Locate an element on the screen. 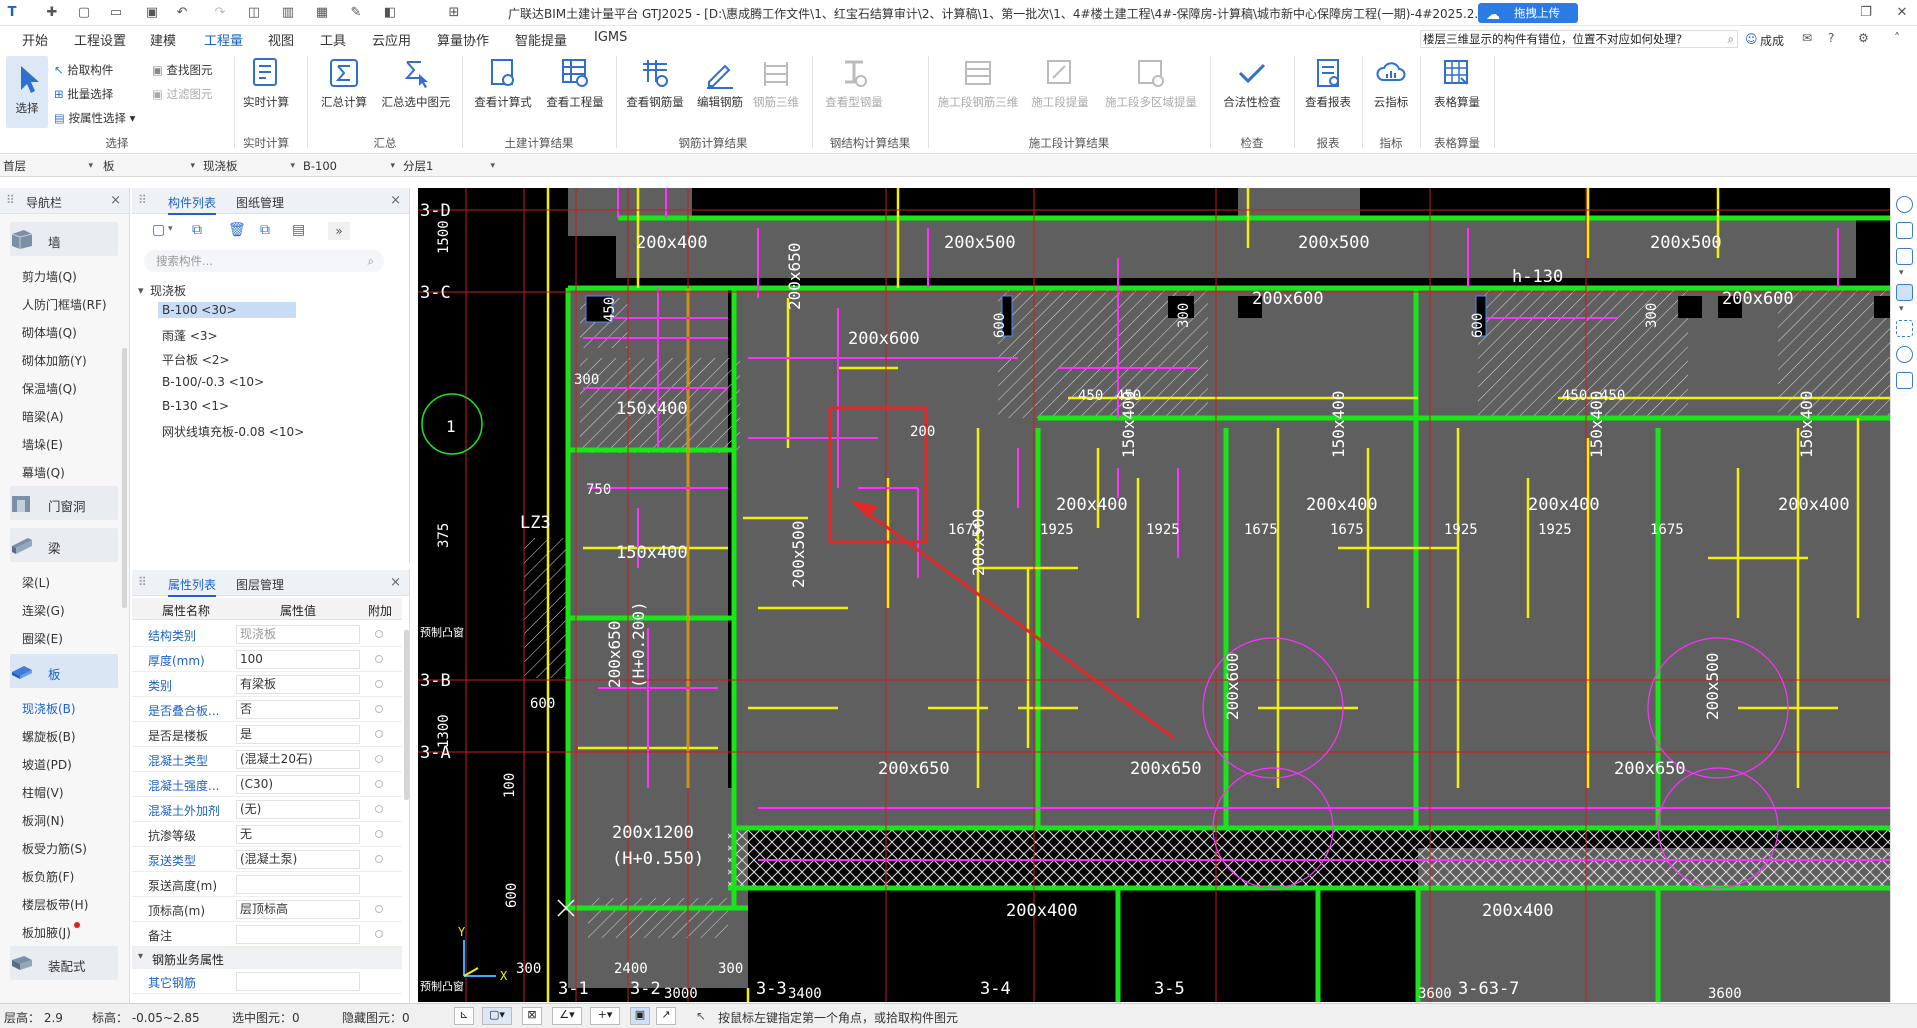  copy-icon: ⧉ is located at coordinates (197, 230).